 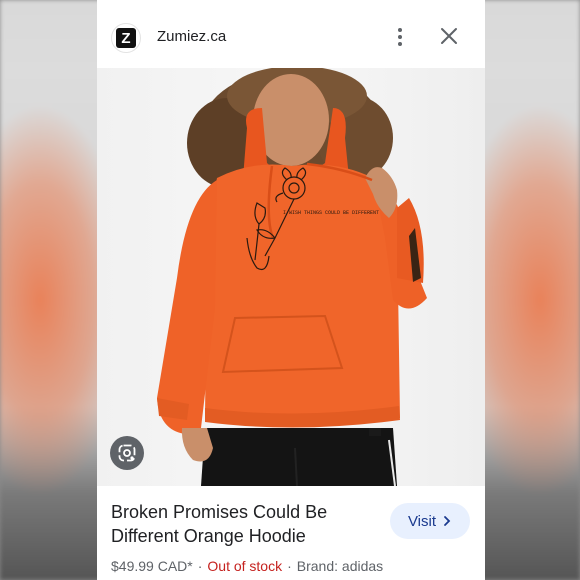 I want to click on brand: Brand: adidas, so click(x=340, y=566).